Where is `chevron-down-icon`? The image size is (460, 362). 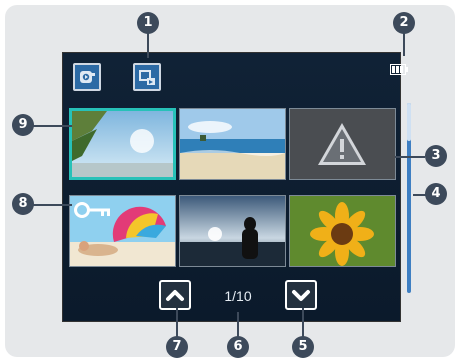
chevron-down-icon is located at coordinates (301, 295).